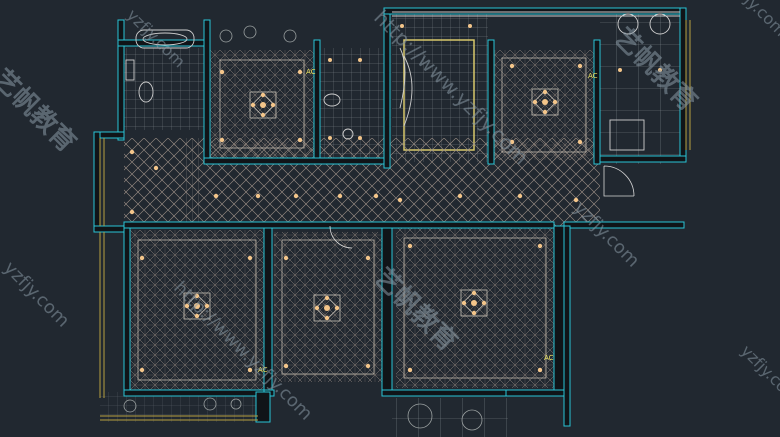 This screenshot has height=437, width=780. I want to click on ac-label-bedroom-top-left: AC, so click(311, 72).